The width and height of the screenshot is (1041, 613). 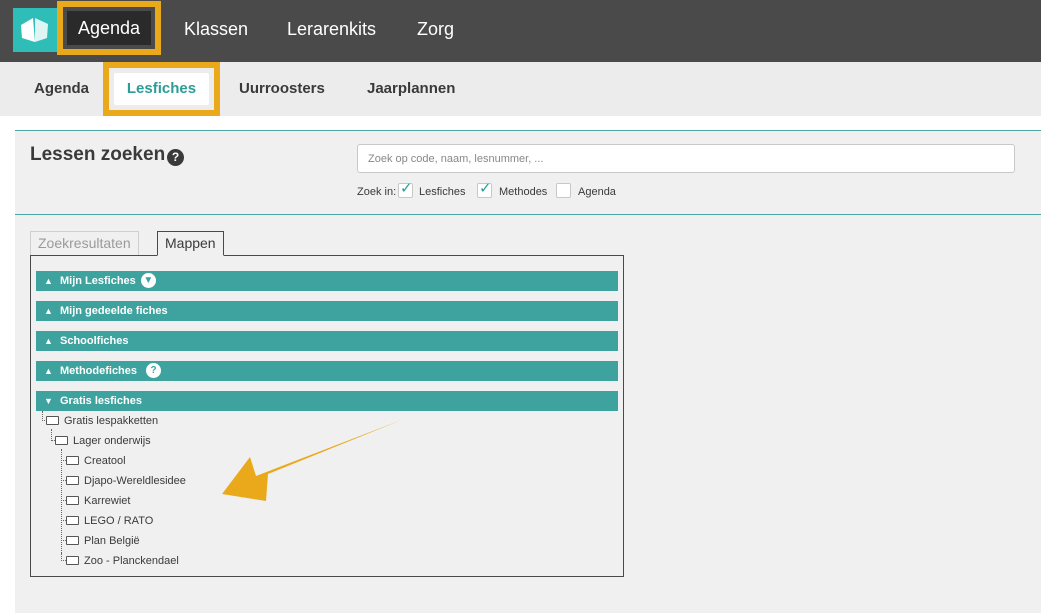 What do you see at coordinates (597, 192) in the screenshot?
I see `checkbox-label-agenda: Agenda` at bounding box center [597, 192].